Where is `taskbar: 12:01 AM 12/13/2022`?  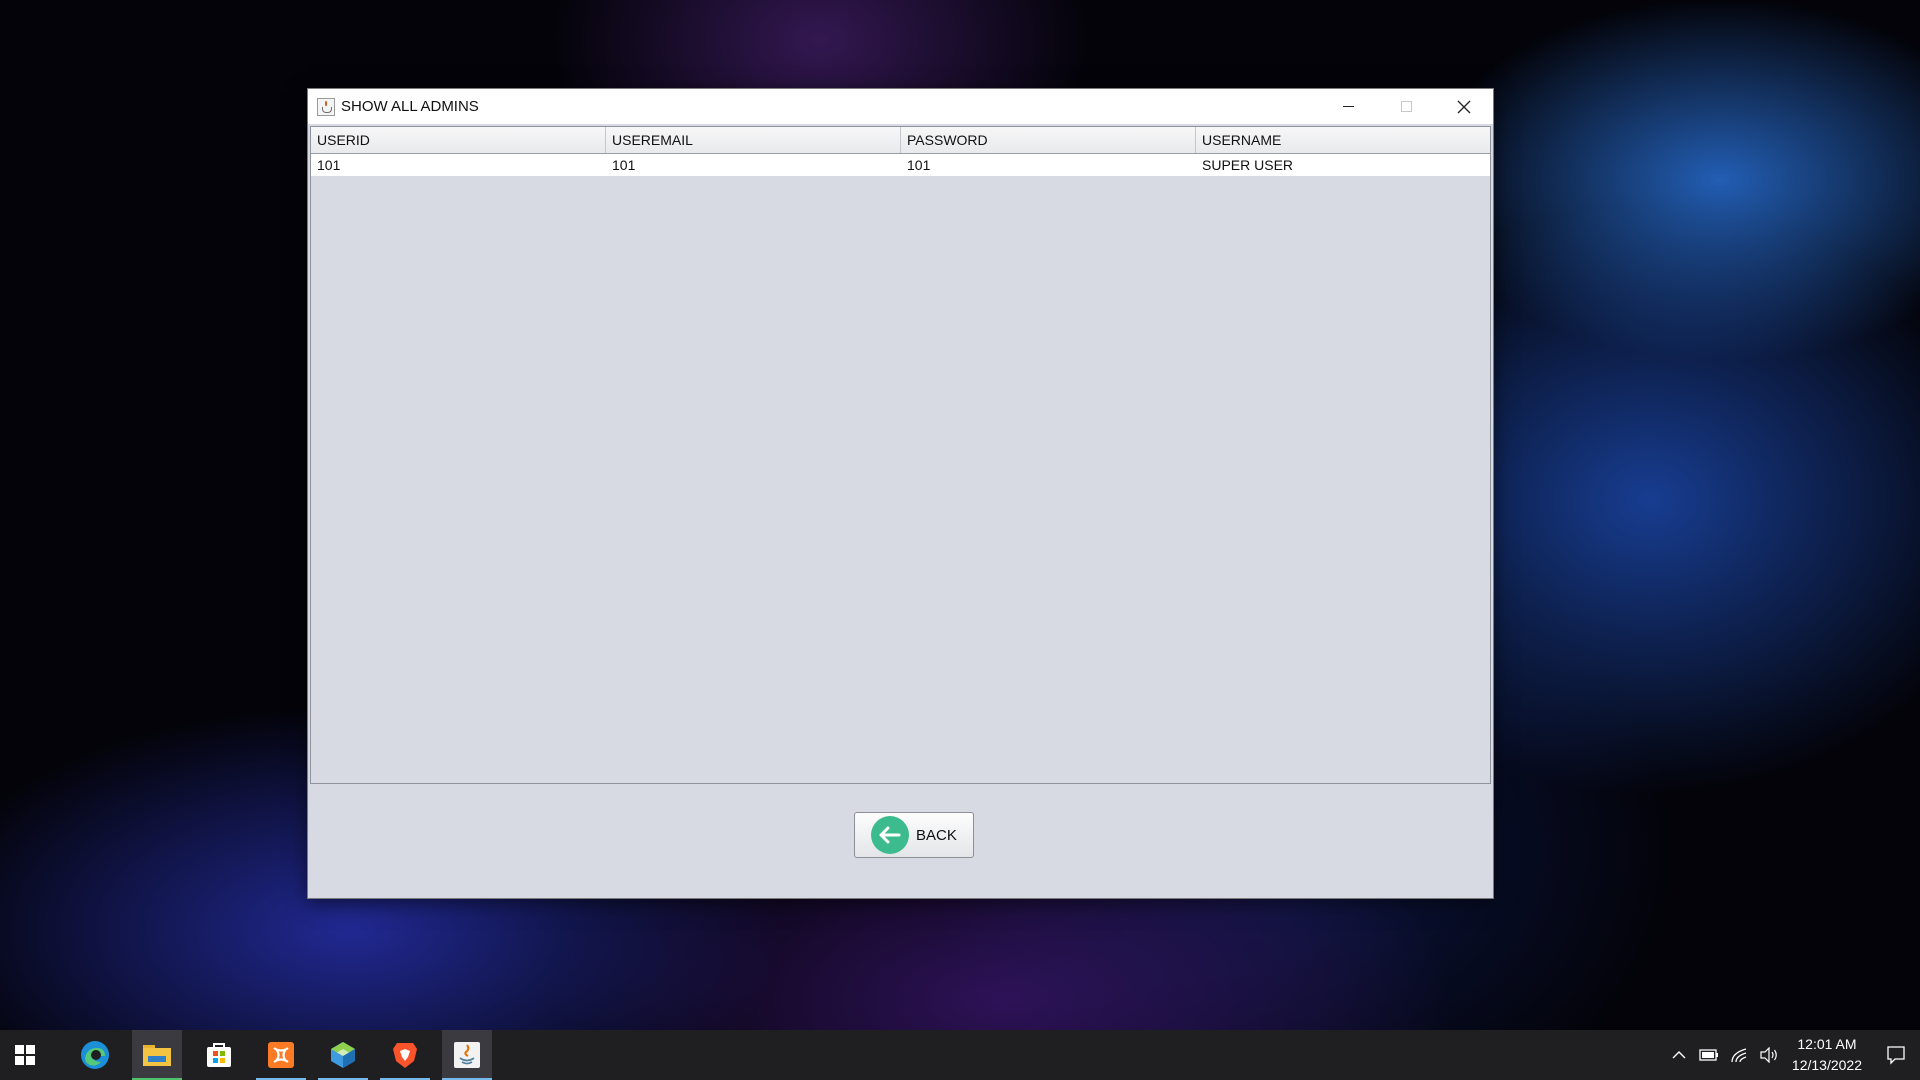 taskbar: 12:01 AM 12/13/2022 is located at coordinates (960, 1055).